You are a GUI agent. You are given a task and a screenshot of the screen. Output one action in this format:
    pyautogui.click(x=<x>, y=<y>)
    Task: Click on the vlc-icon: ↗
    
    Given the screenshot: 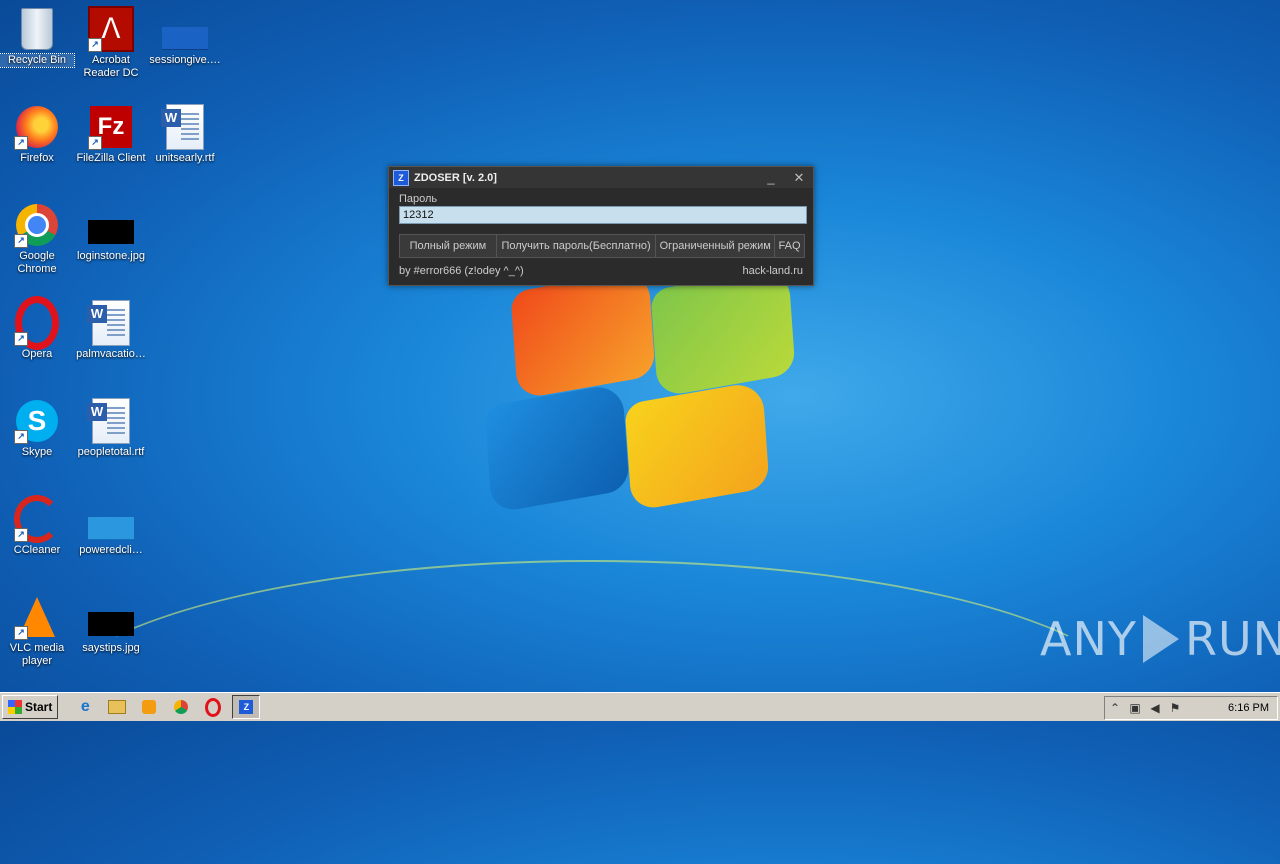 What is the action you would take?
    pyautogui.click(x=37, y=617)
    